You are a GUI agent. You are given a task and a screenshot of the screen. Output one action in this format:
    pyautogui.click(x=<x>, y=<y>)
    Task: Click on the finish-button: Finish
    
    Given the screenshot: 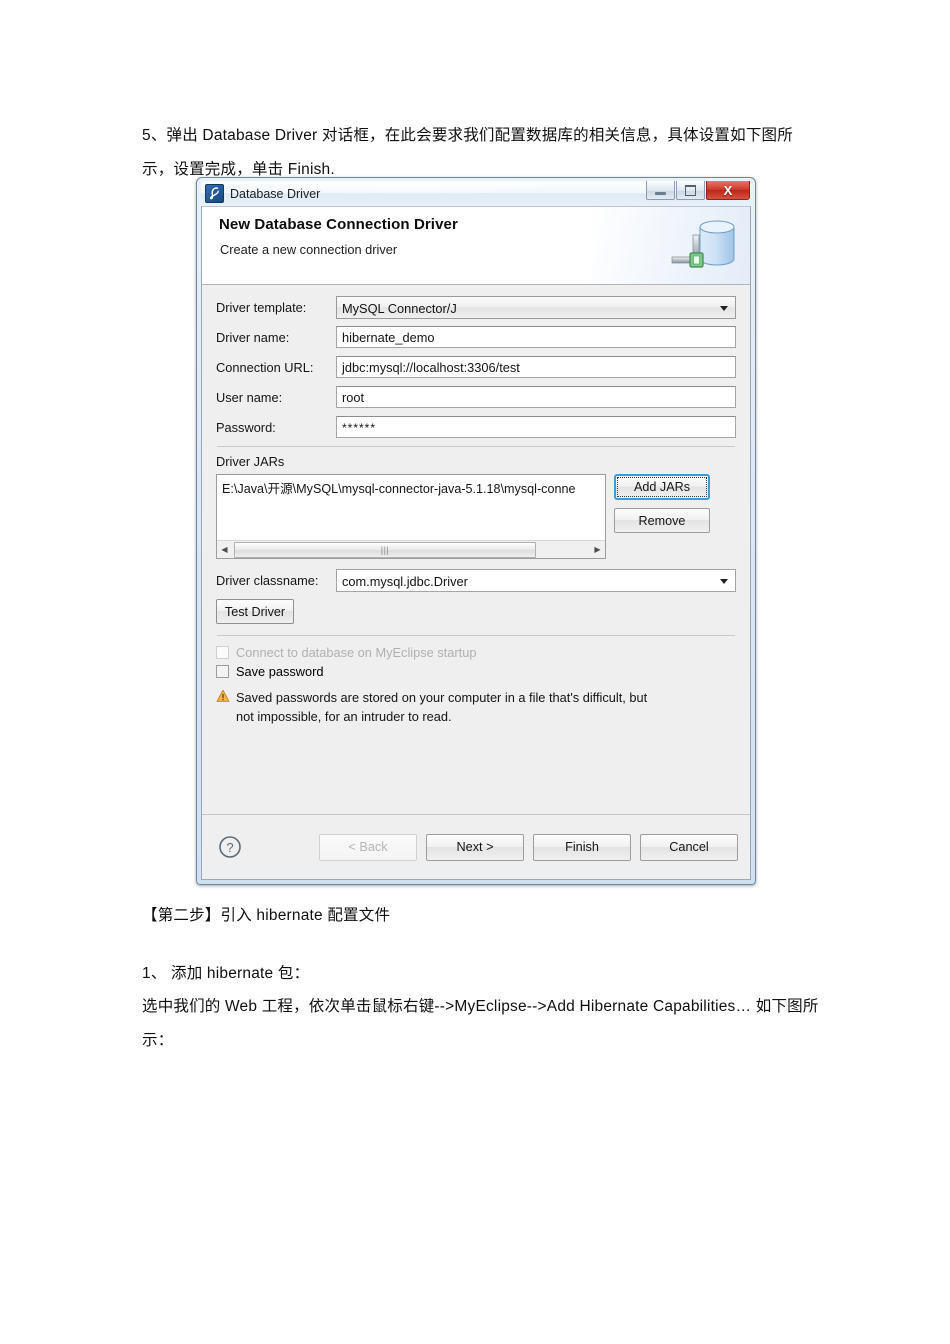 What is the action you would take?
    pyautogui.click(x=582, y=847)
    